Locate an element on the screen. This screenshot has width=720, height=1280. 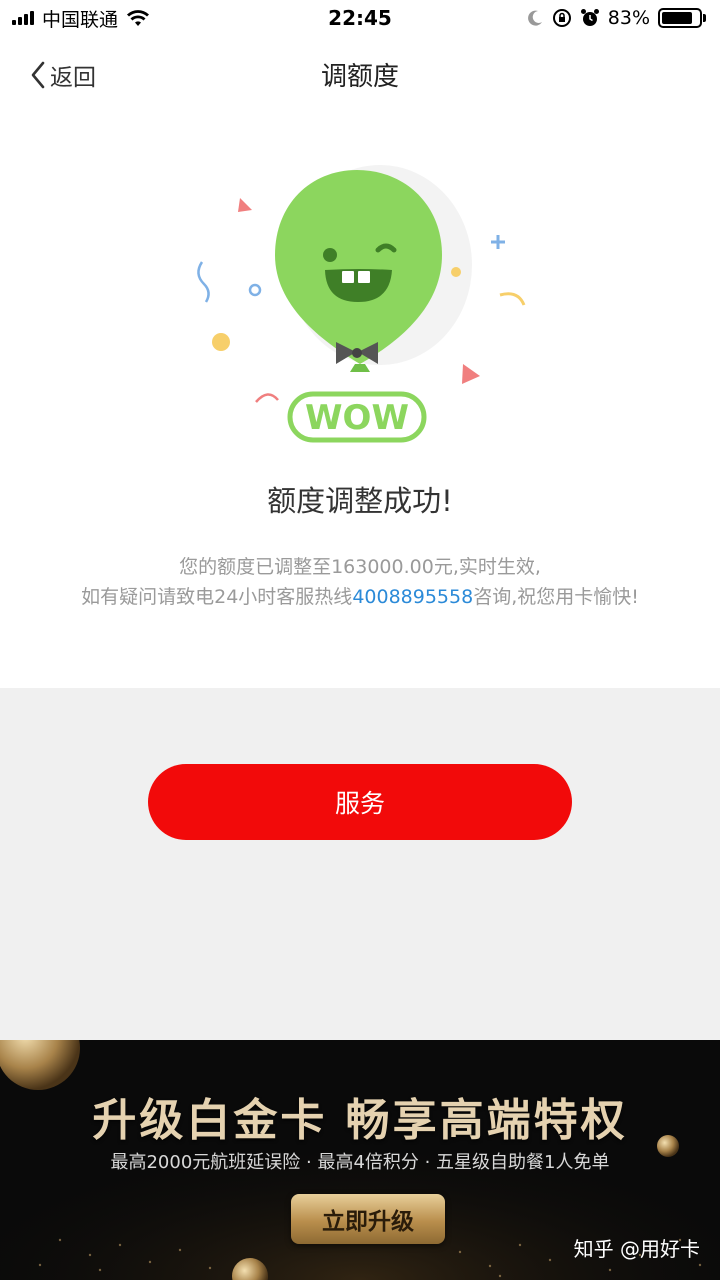
rotation-lock-icon is located at coordinates (561, 18).